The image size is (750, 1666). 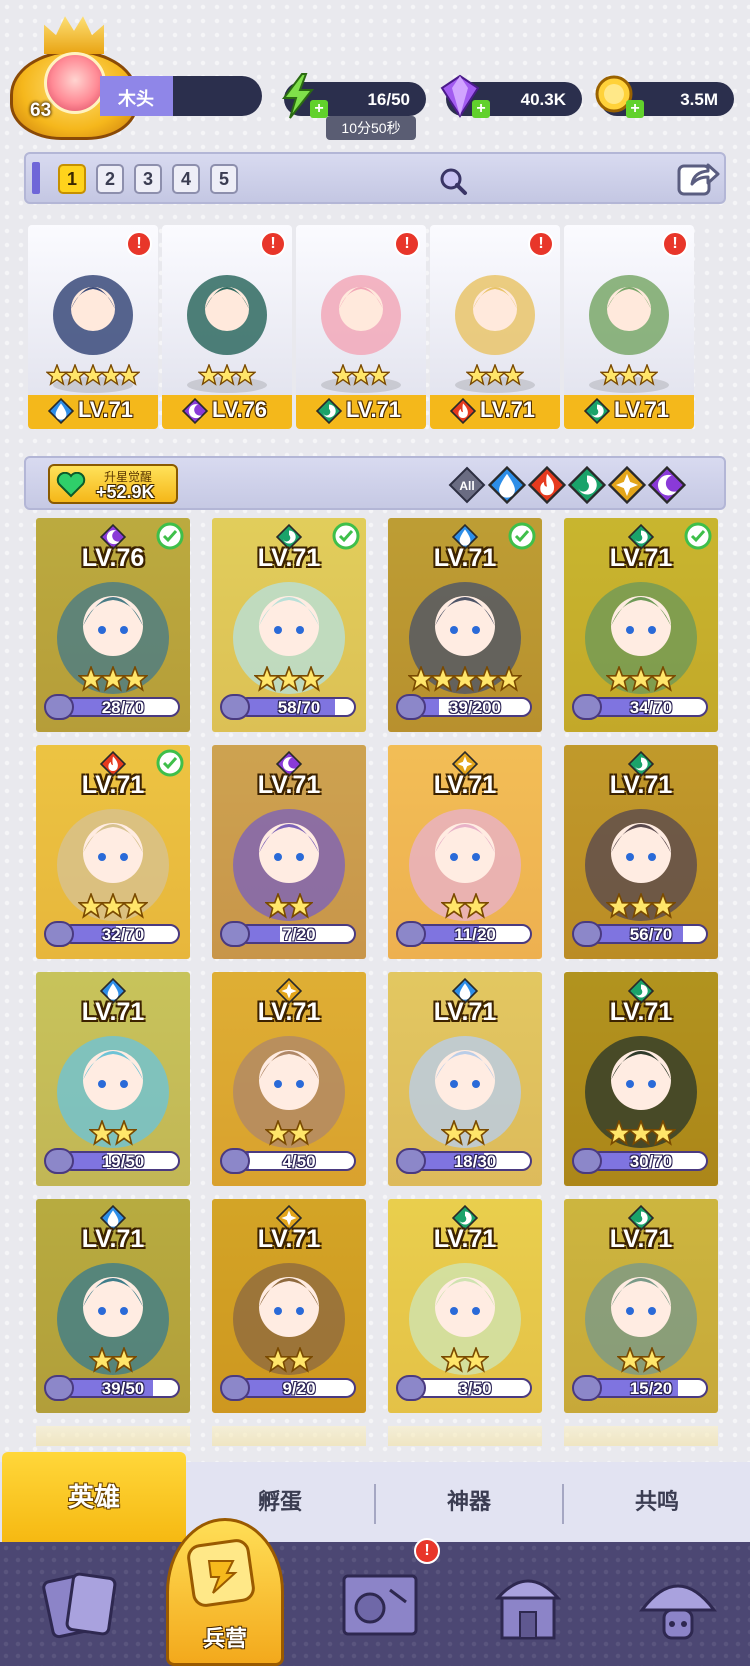 I want to click on nav-temple, so click(x=528, y=1604).